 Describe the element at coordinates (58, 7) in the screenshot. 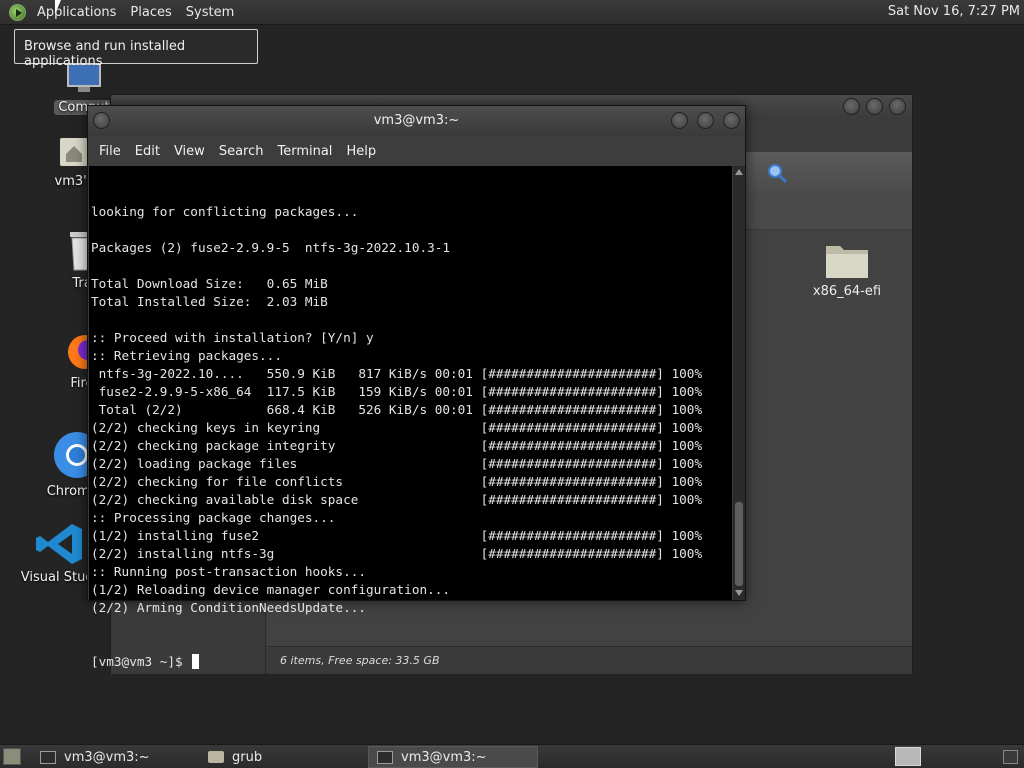

I see `mouse-pointer-icon` at that location.